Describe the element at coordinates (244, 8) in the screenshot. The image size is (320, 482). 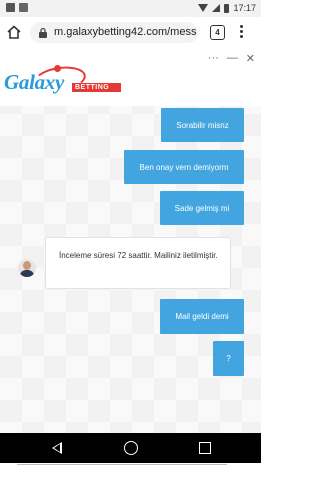
I see `status-time: 17:17` at that location.